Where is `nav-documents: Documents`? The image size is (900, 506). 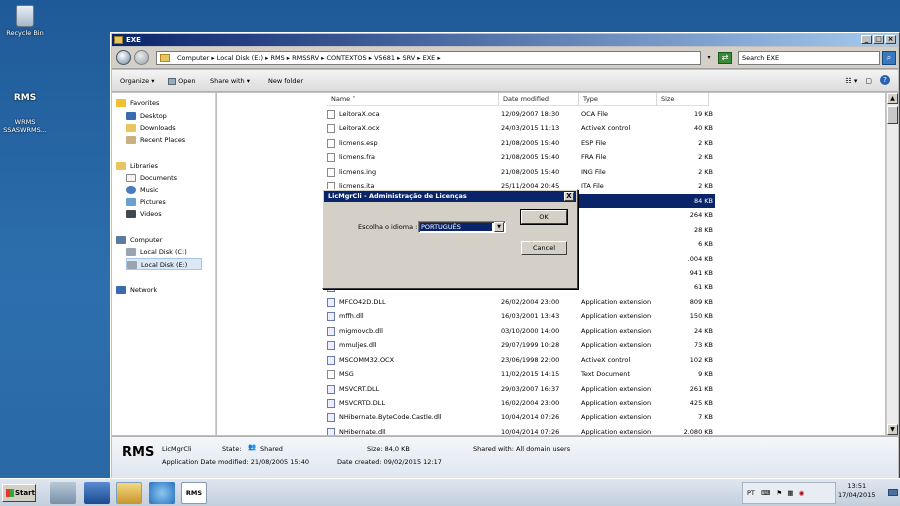 nav-documents: Documents is located at coordinates (151, 178).